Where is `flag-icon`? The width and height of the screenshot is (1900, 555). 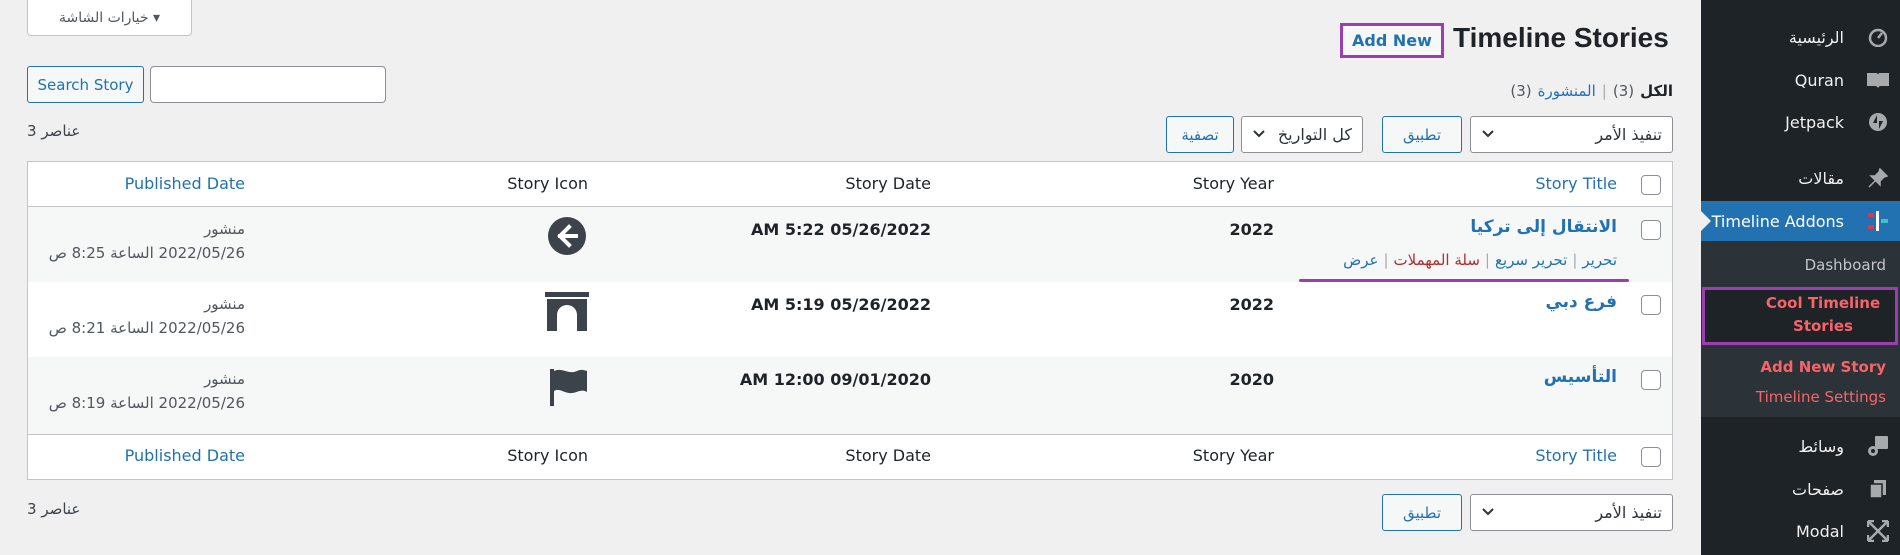
flag-icon is located at coordinates (568, 389).